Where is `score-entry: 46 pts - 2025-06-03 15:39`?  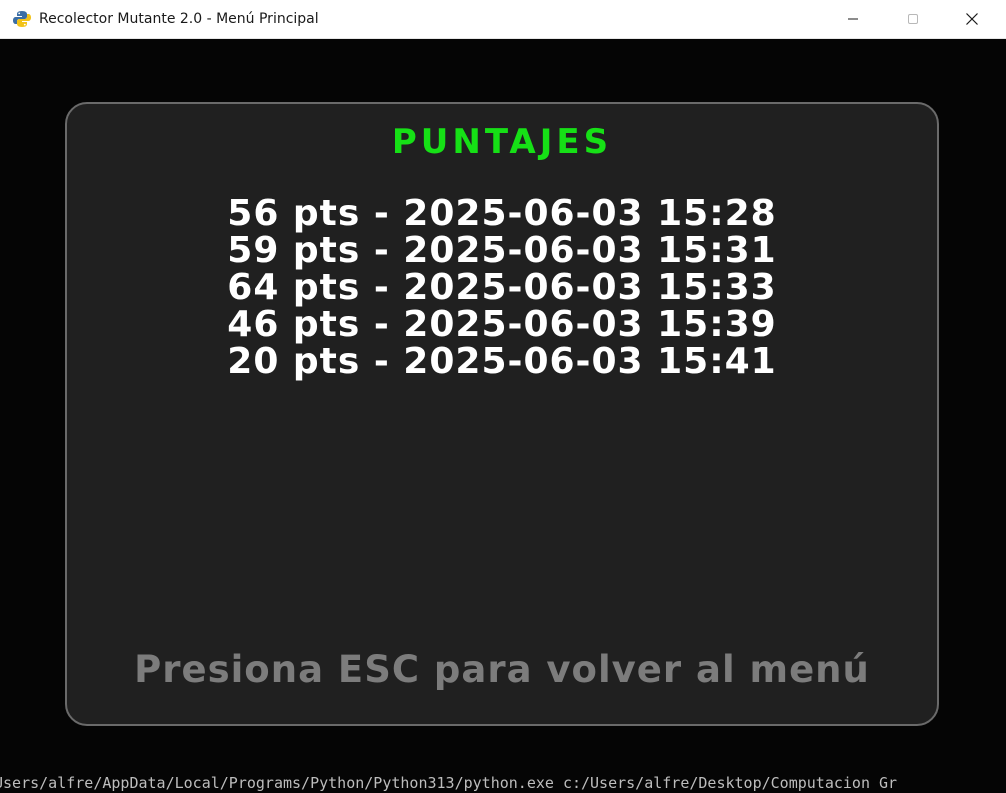
score-entry: 46 pts - 2025-06-03 15:39 is located at coordinates (502, 324).